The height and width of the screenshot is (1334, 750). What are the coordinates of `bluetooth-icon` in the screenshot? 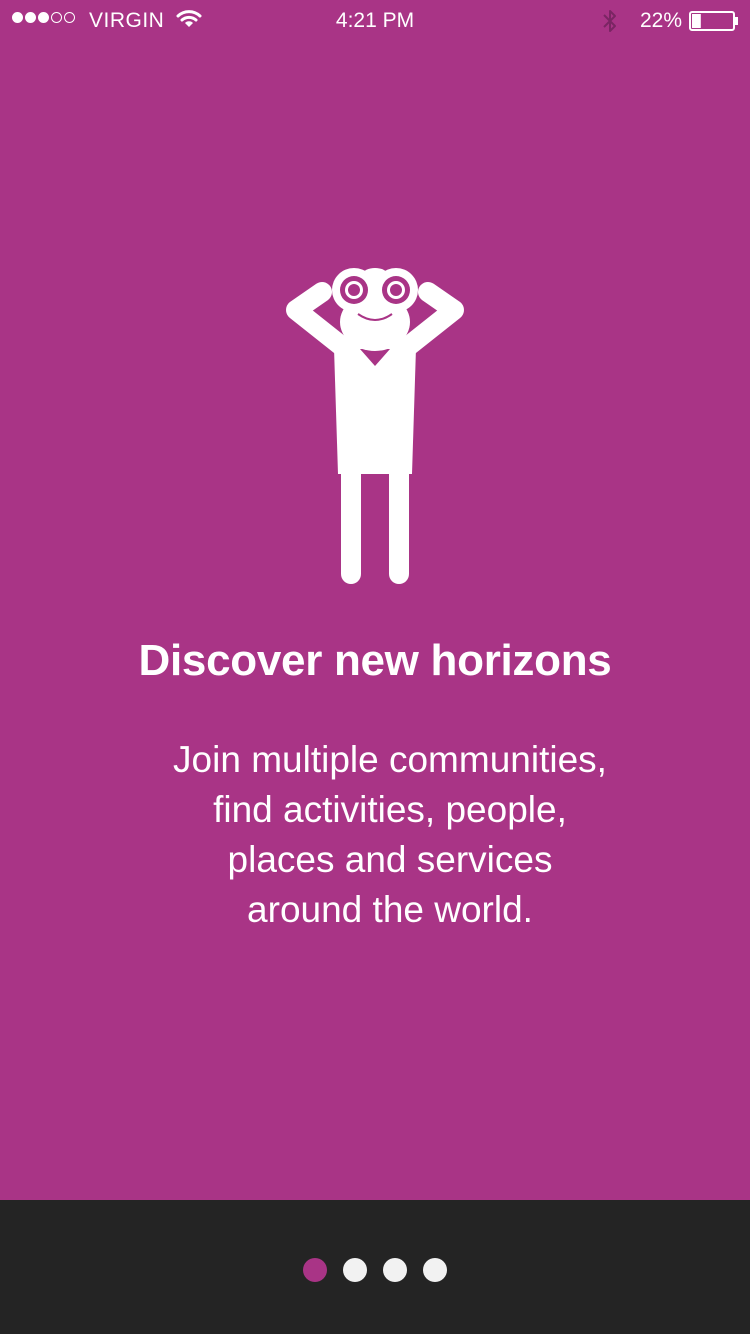 It's located at (609, 21).